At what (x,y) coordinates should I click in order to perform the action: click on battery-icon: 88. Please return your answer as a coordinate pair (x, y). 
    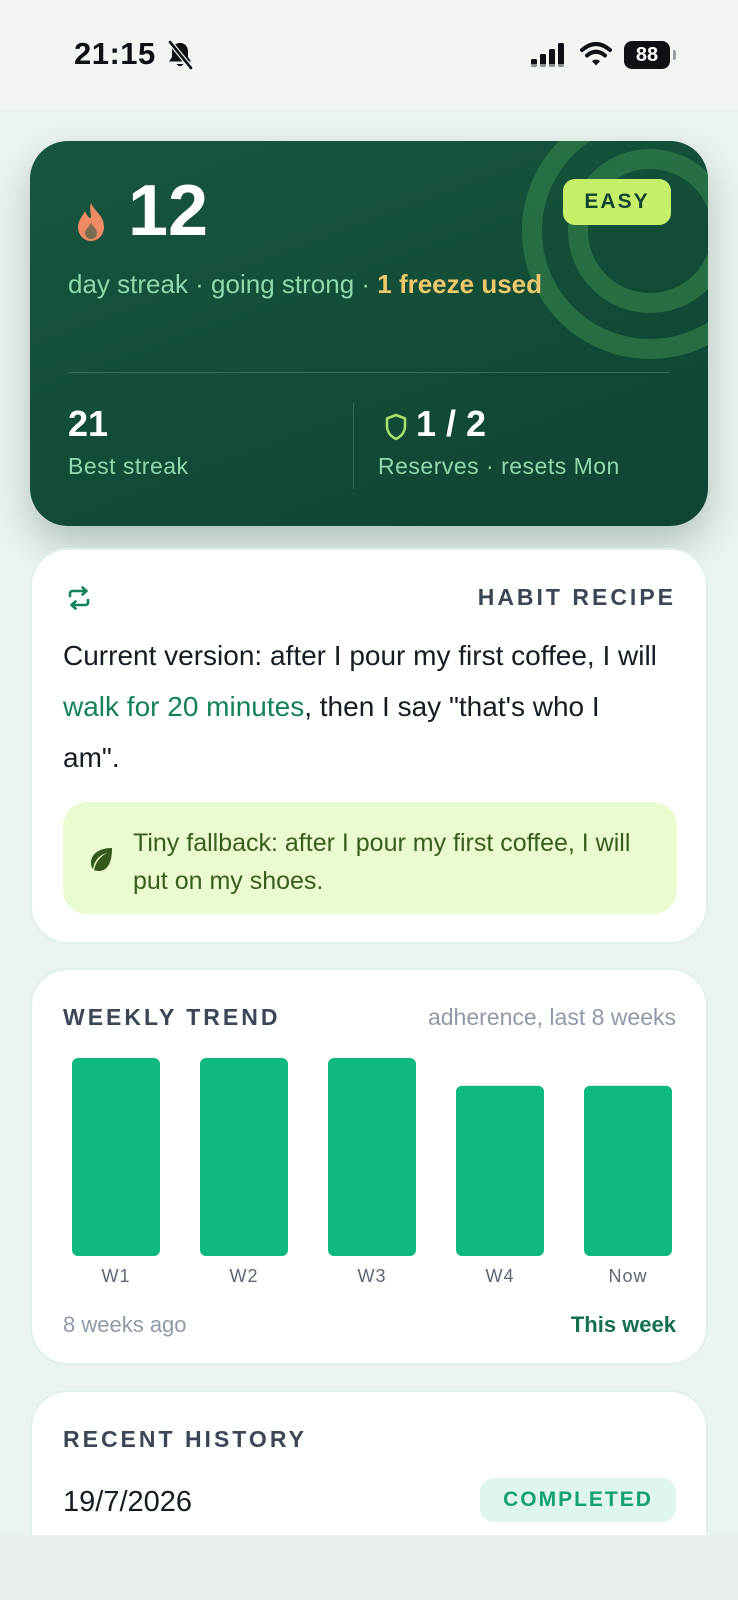
    Looking at the image, I should click on (650, 55).